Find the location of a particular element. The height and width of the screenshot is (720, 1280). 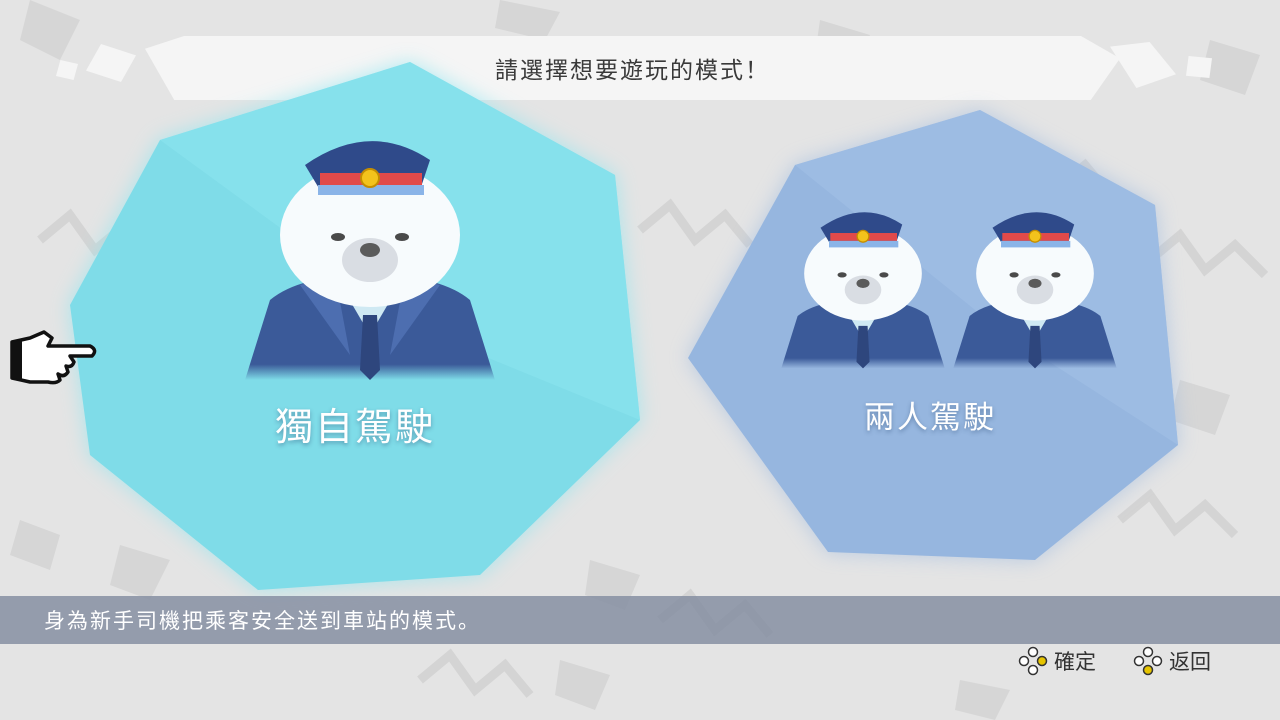

confirm-label: 確定 is located at coordinates (1075, 662).